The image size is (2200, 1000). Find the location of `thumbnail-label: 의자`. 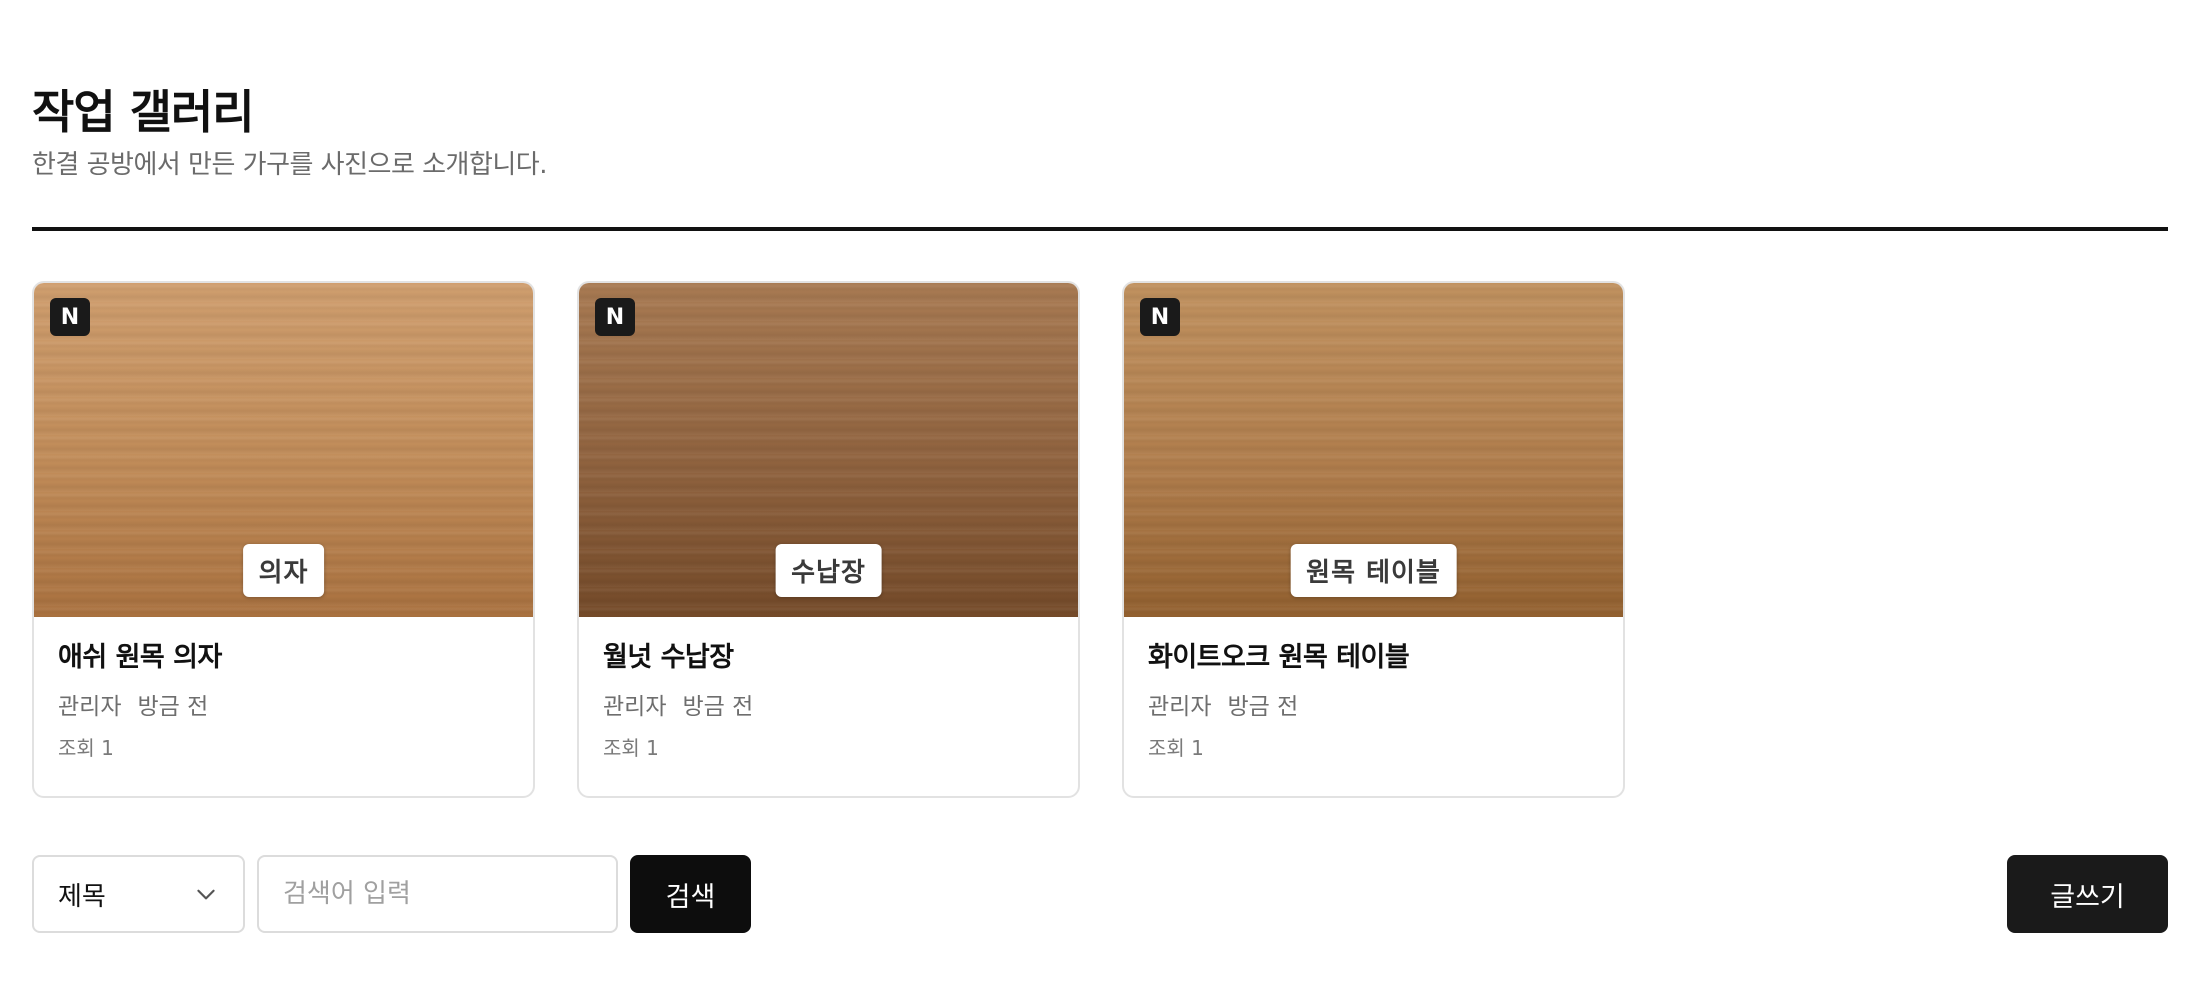

thumbnail-label: 의자 is located at coordinates (283, 570).